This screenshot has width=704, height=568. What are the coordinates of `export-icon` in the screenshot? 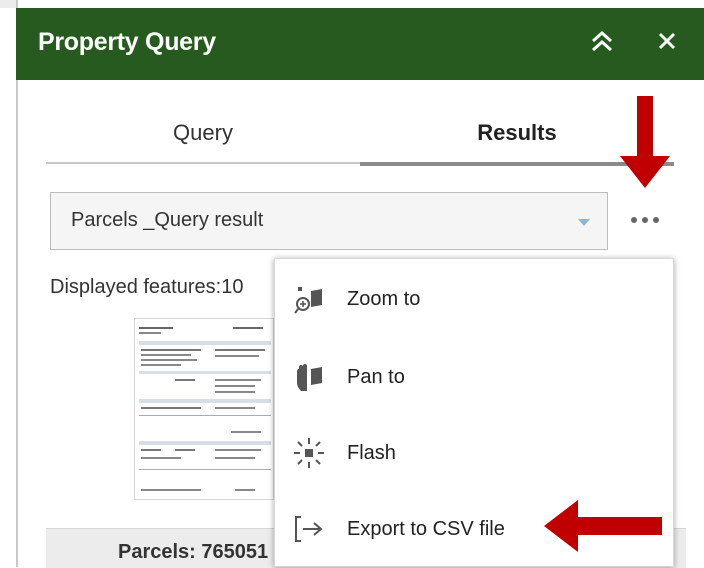 It's located at (309, 529).